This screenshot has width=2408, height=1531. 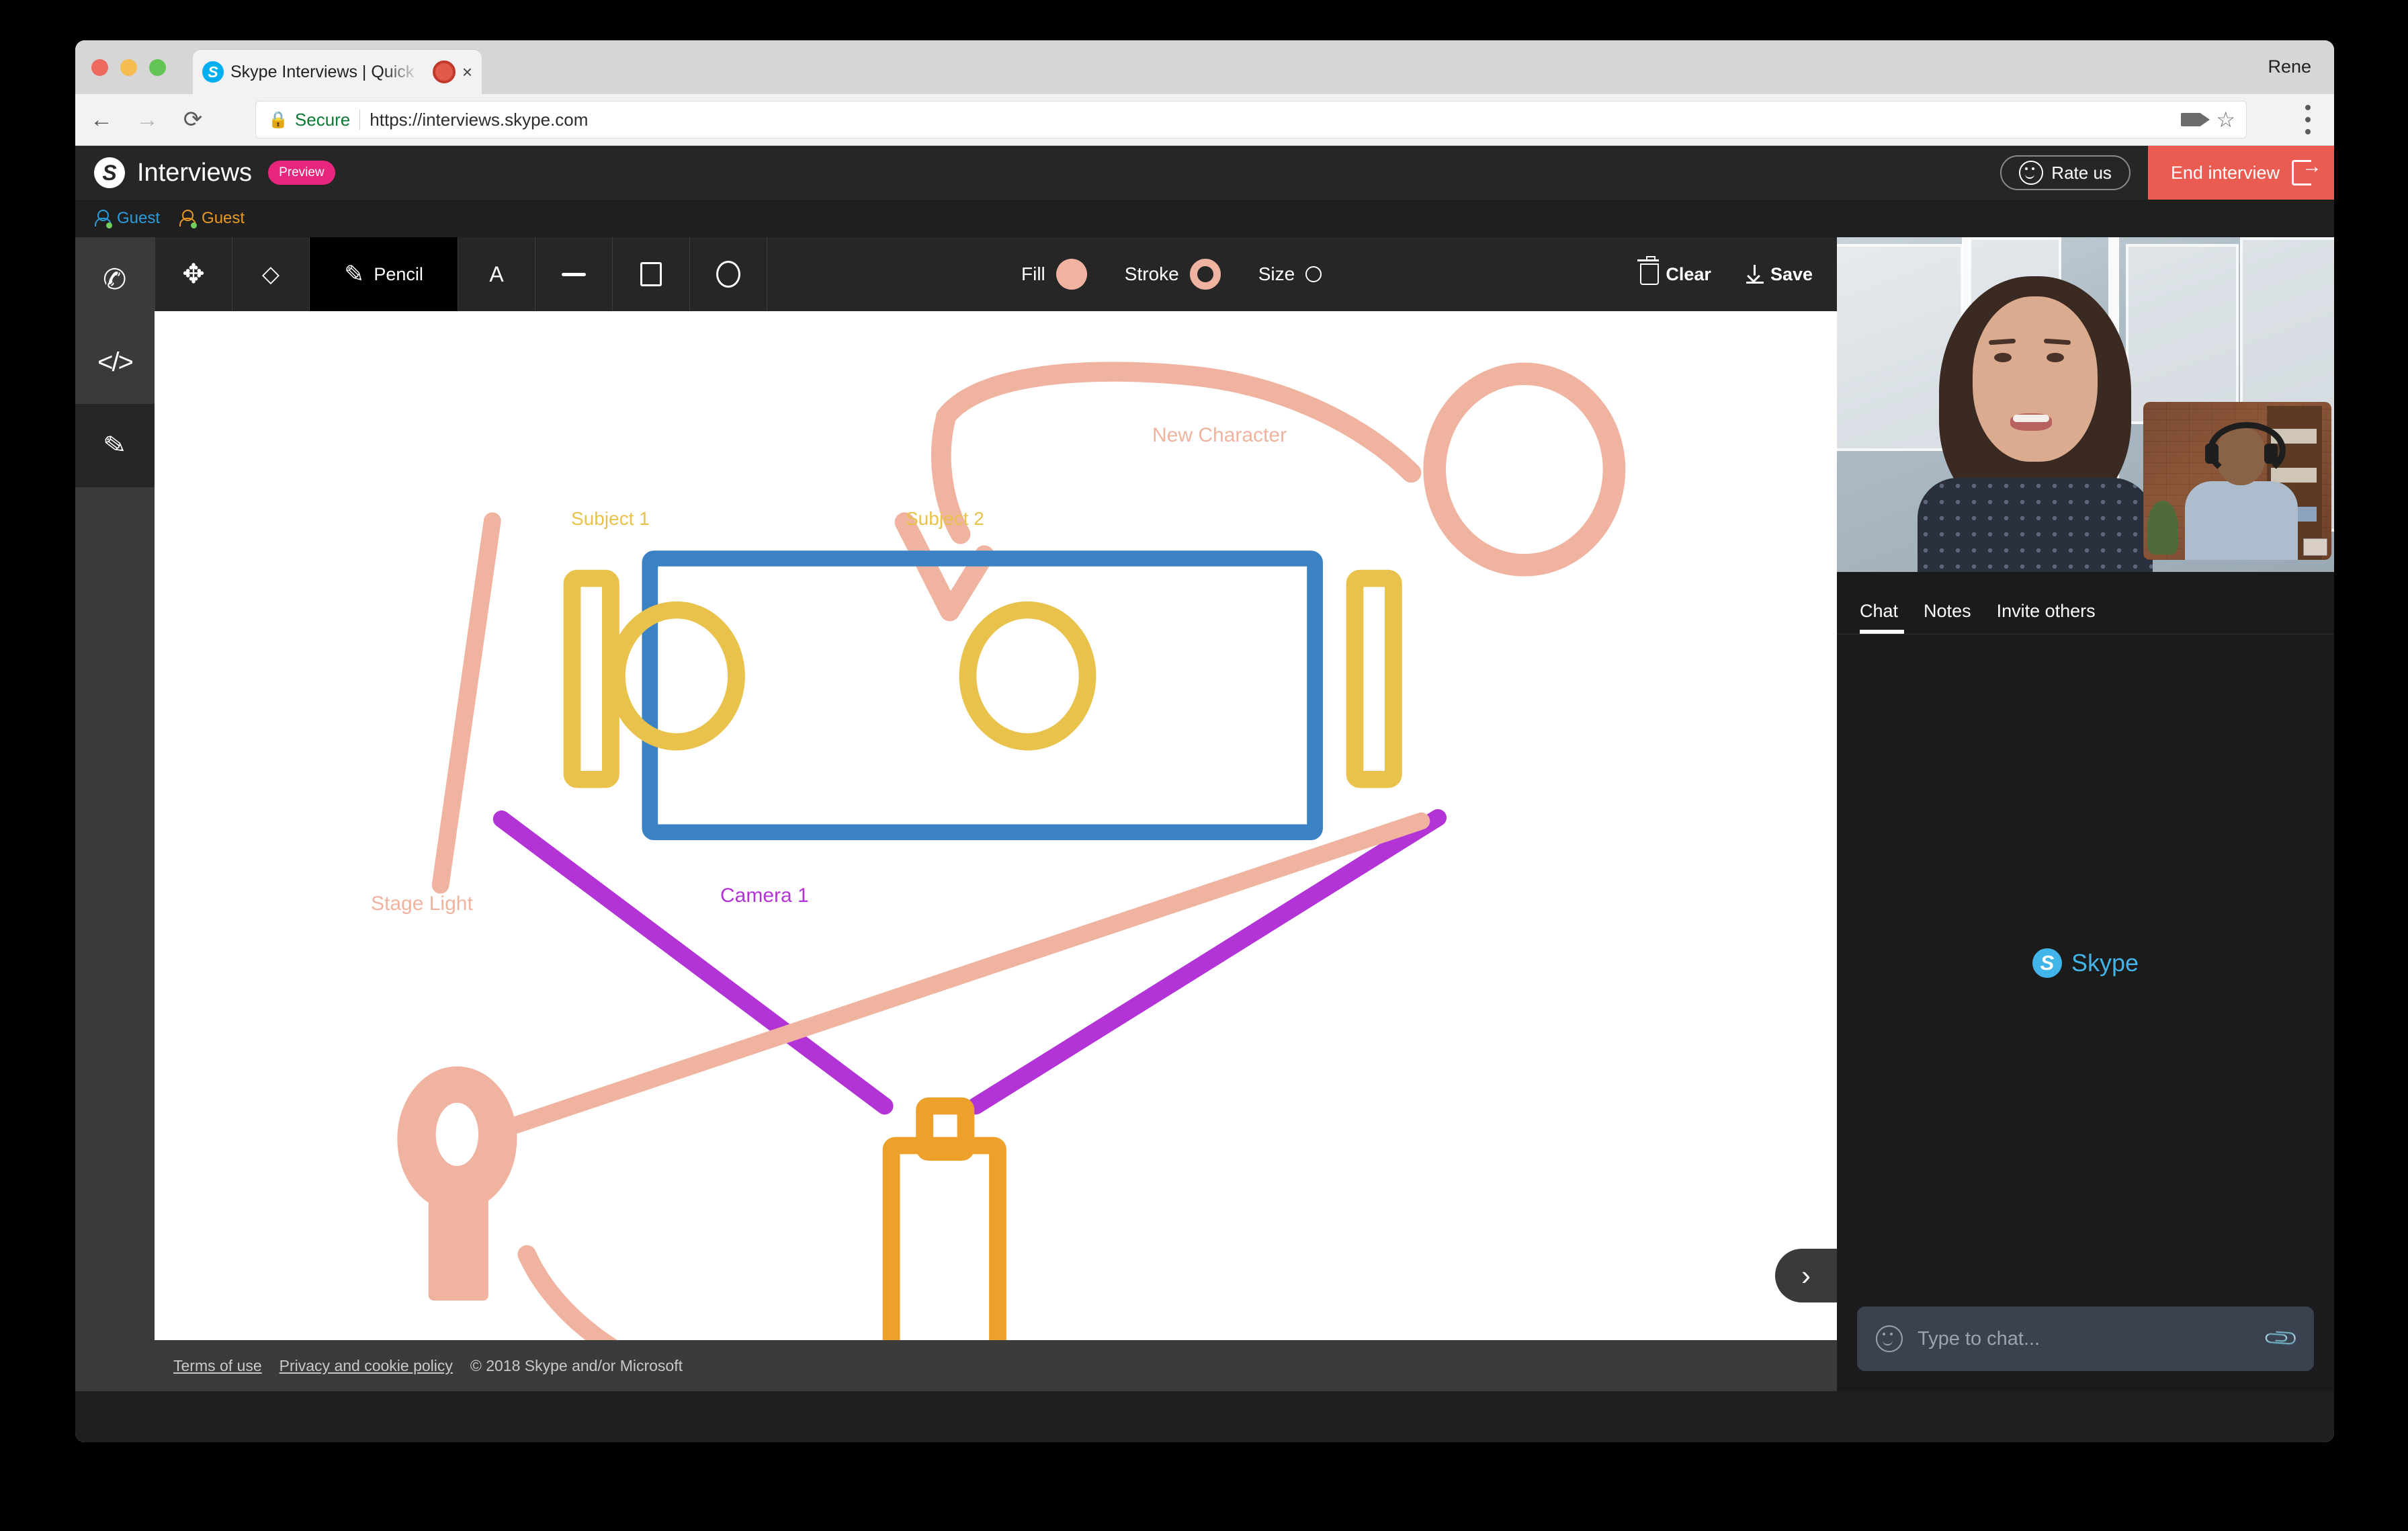 I want to click on camera-body, so click(x=944, y=1238).